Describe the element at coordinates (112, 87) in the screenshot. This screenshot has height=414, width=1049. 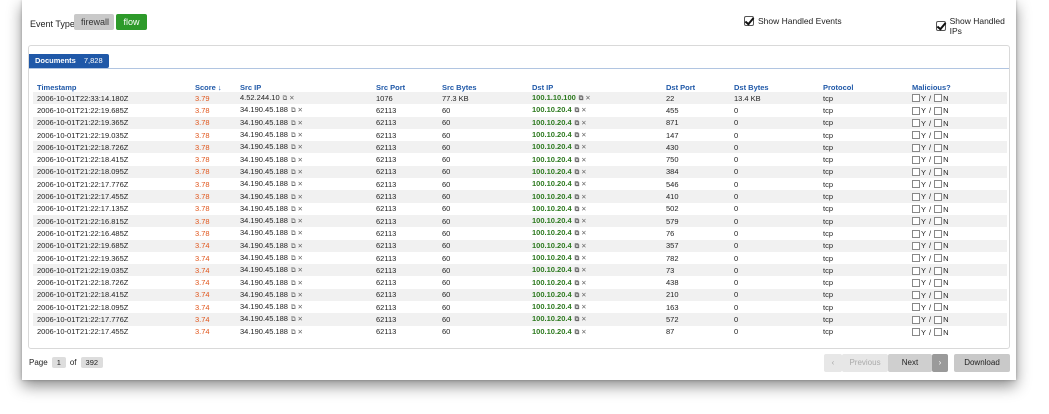
I see `column-header: Timestamp` at that location.